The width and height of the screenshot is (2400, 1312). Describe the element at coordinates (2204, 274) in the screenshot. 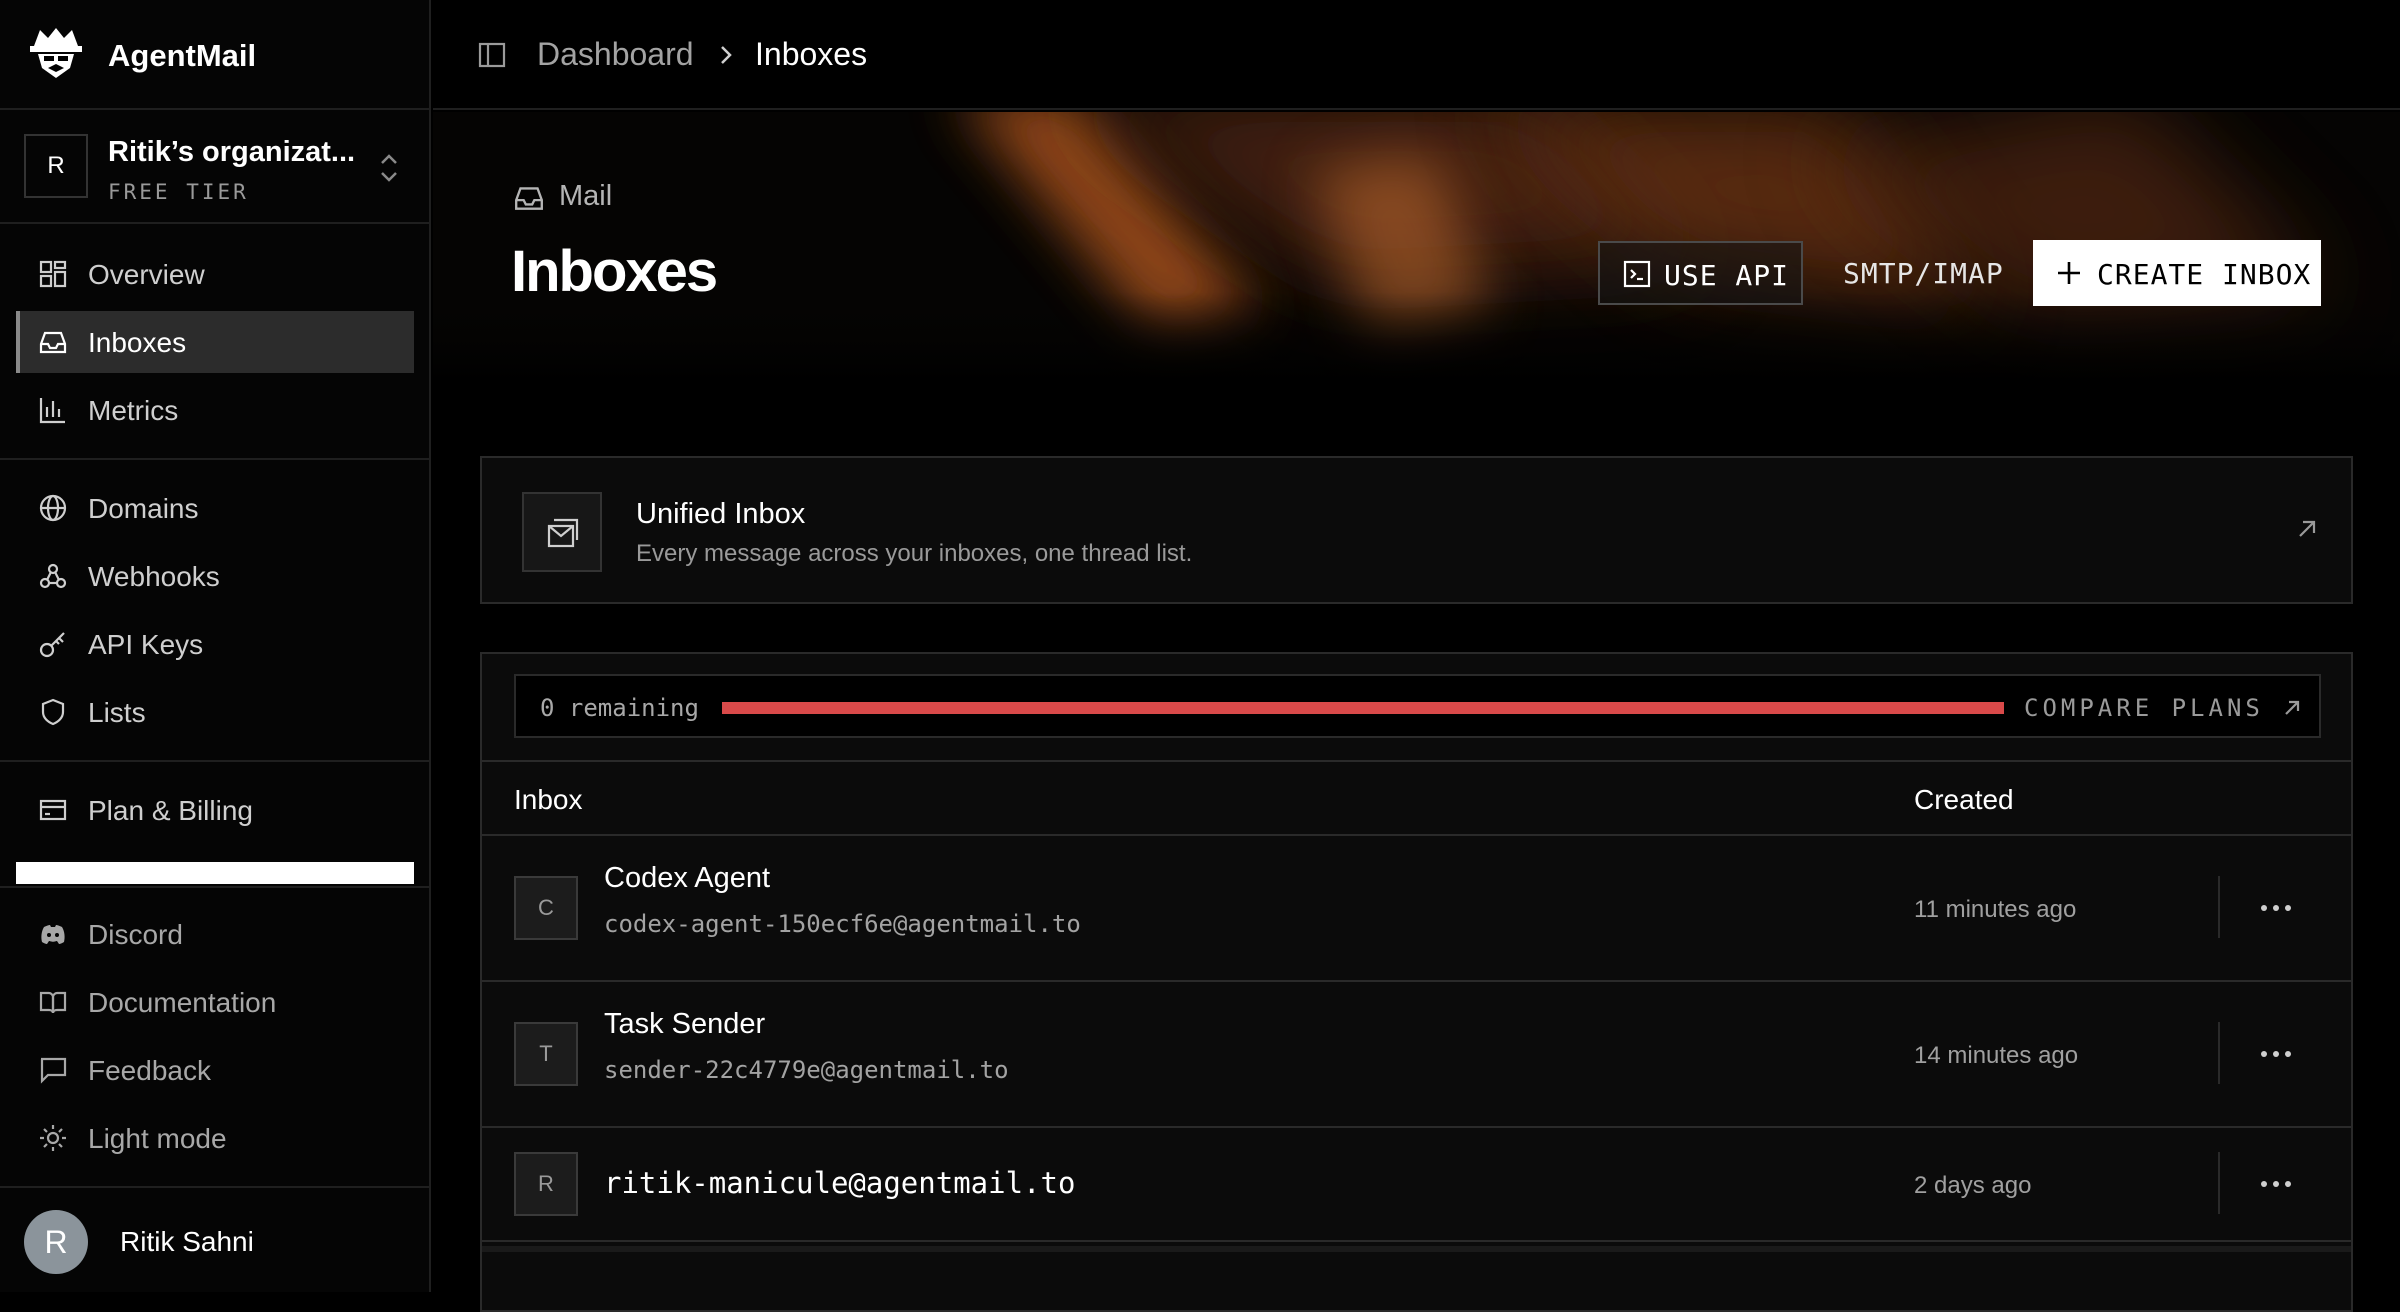

I see `create-inbox-label: CREATE INBOX` at that location.